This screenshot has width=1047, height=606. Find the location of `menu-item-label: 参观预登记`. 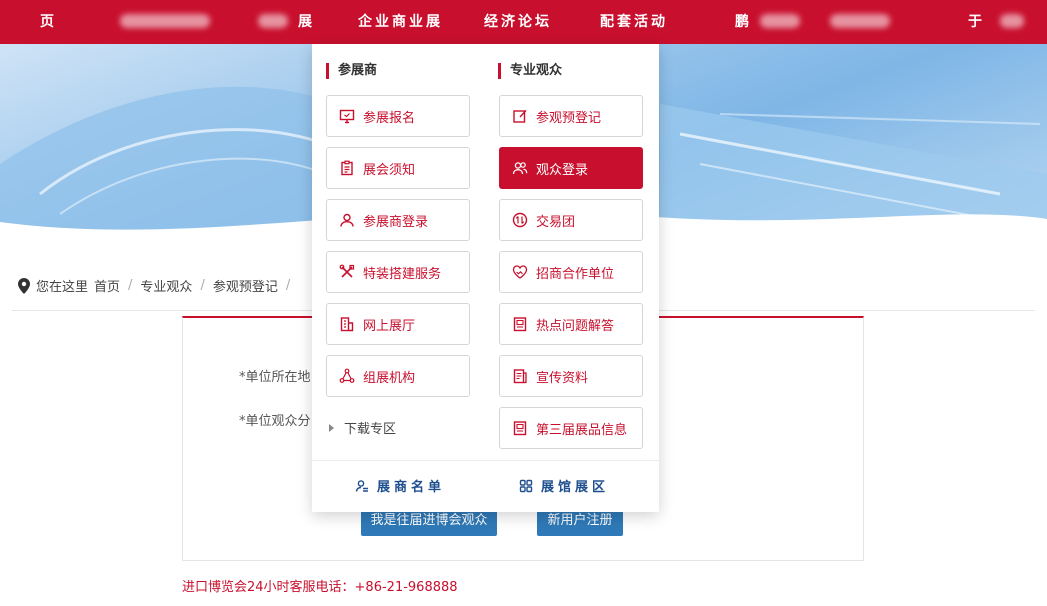

menu-item-label: 参观预登记 is located at coordinates (569, 118).